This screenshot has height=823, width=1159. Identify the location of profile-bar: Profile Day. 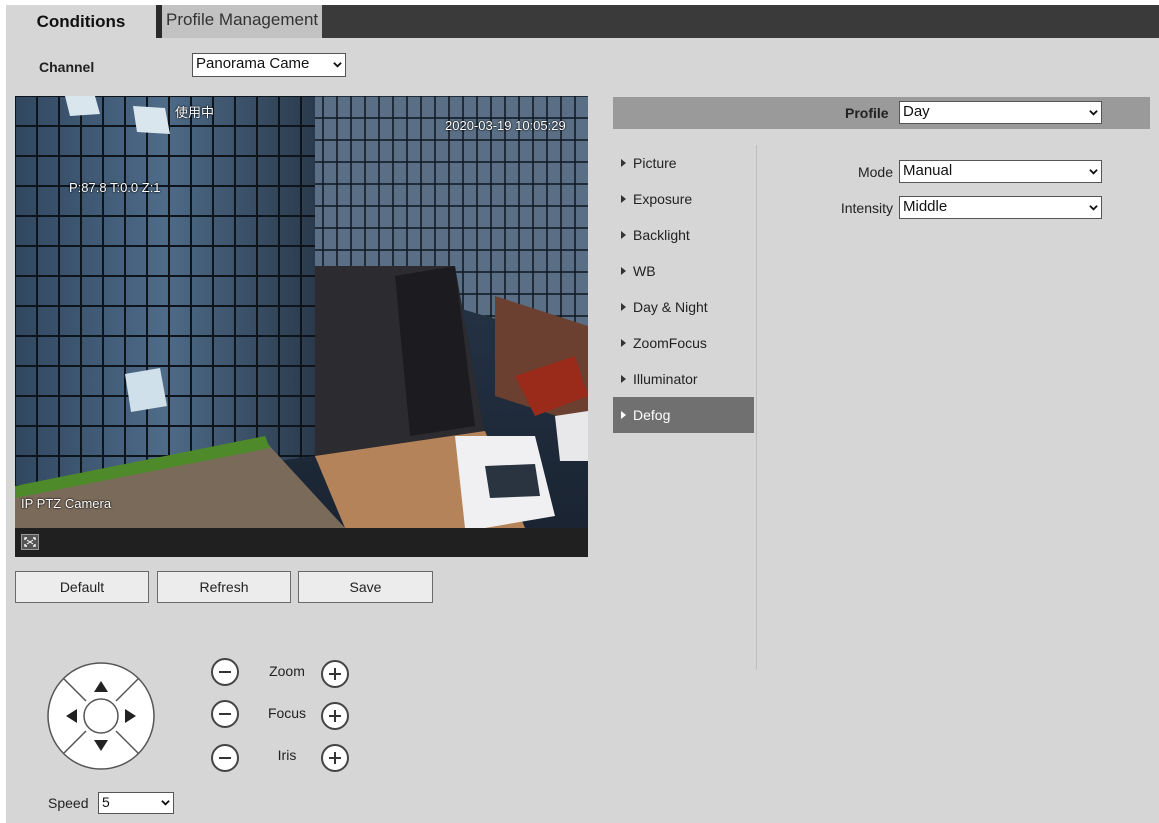
(881, 113).